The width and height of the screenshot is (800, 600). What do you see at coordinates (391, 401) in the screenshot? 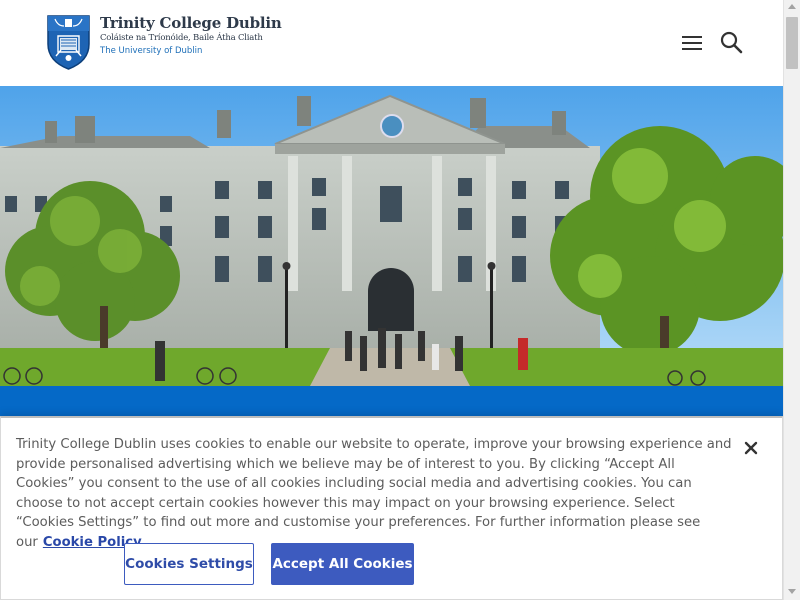
I see `hero-blue-band` at bounding box center [391, 401].